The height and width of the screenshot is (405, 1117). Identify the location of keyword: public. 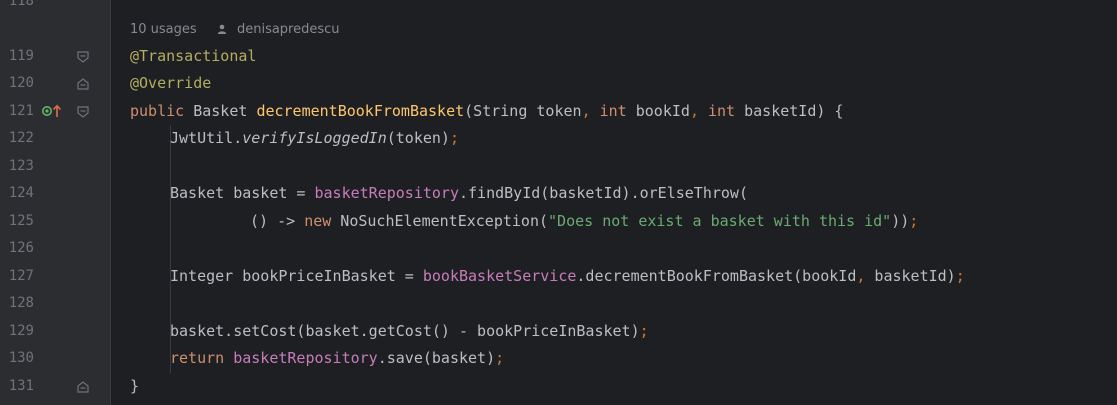
(157, 111).